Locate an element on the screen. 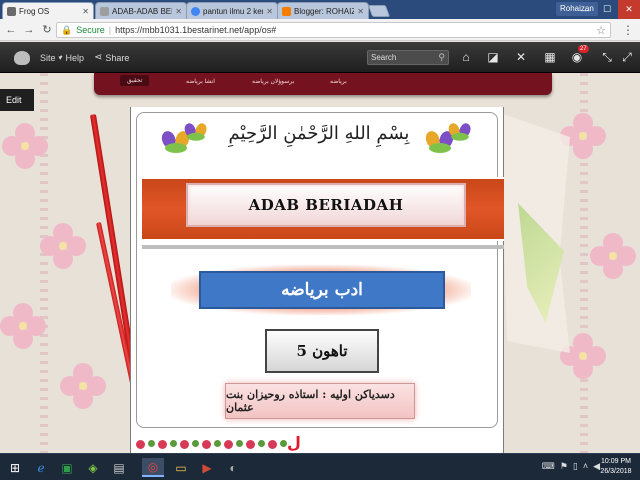  tab-frog-os: Frog OS ✕ is located at coordinates (48, 10).